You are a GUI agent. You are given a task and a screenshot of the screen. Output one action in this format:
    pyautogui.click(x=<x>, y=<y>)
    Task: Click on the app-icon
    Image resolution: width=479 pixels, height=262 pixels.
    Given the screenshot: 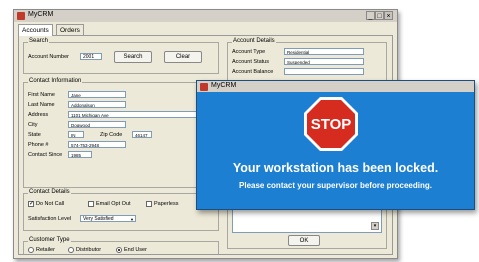 What is the action you would take?
    pyautogui.click(x=21, y=16)
    